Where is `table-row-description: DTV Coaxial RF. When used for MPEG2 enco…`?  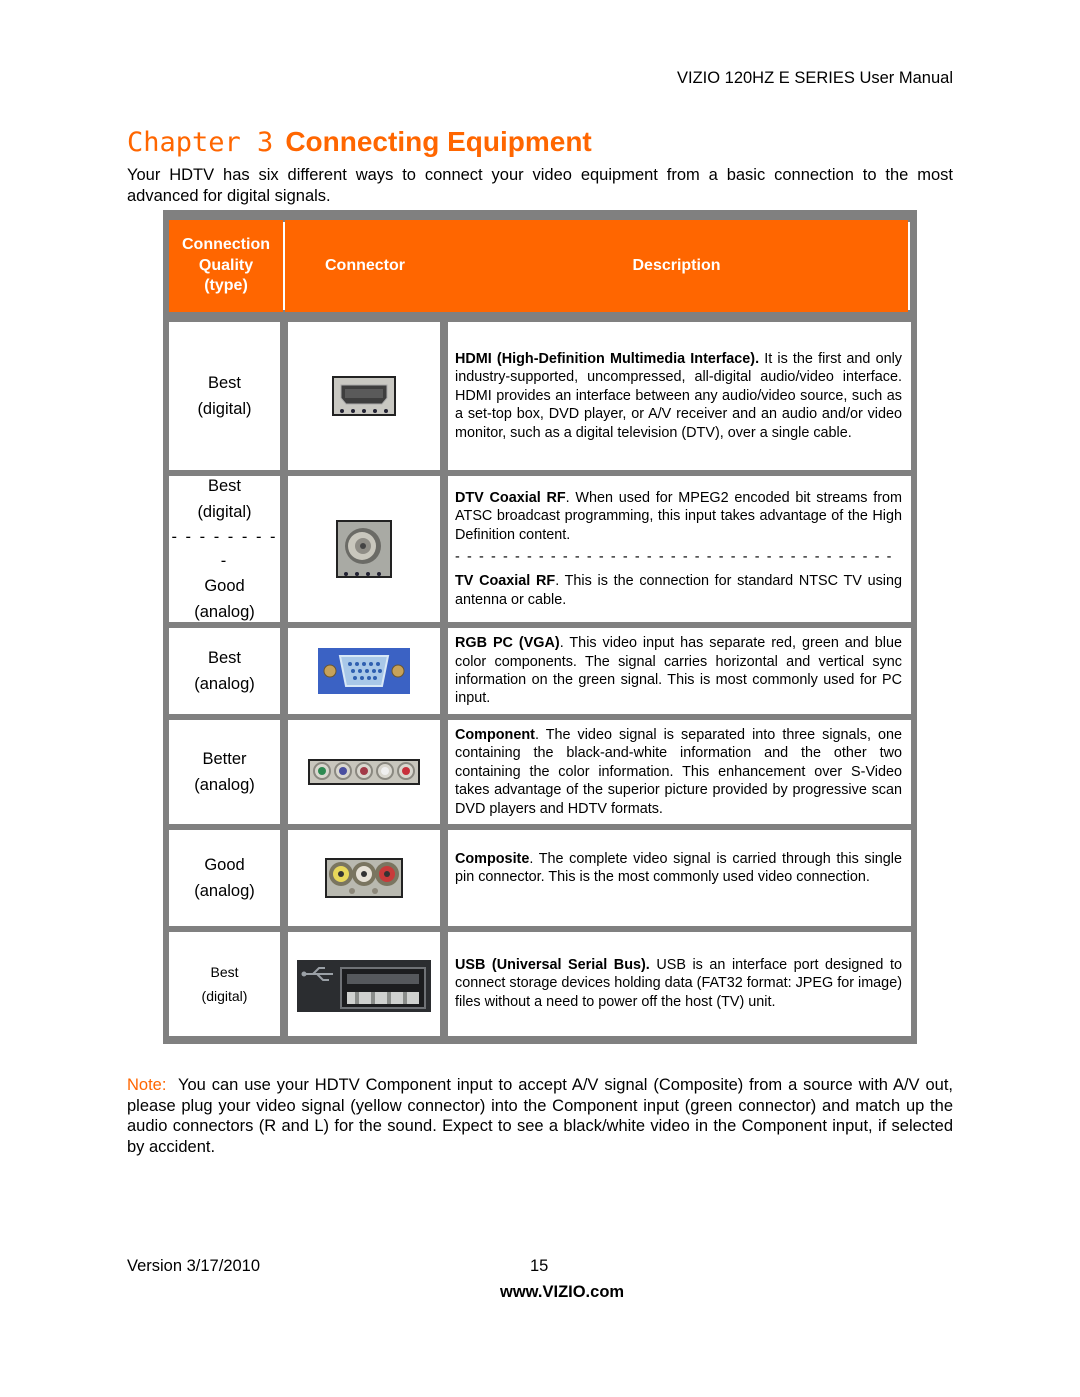
table-row-description: DTV Coaxial RF. When used for MPEG2 enco… is located at coordinates (679, 549).